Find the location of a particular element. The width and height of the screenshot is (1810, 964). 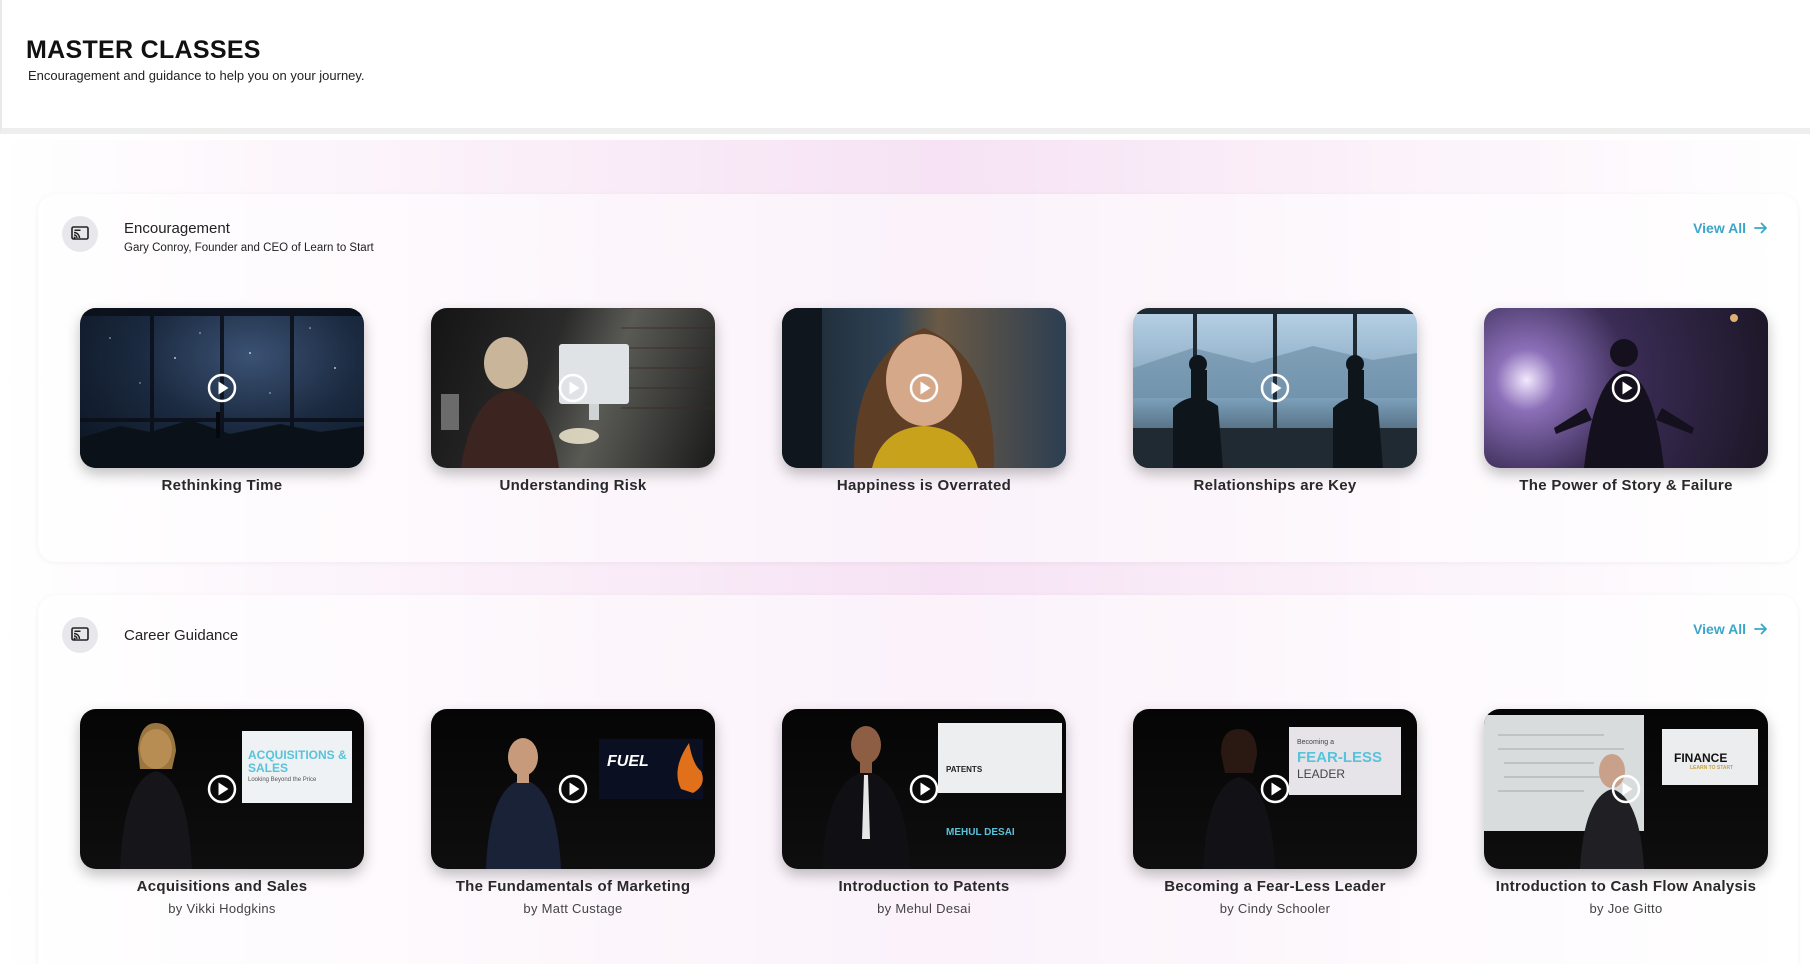

video-author: by Matt Custage is located at coordinates (573, 908).